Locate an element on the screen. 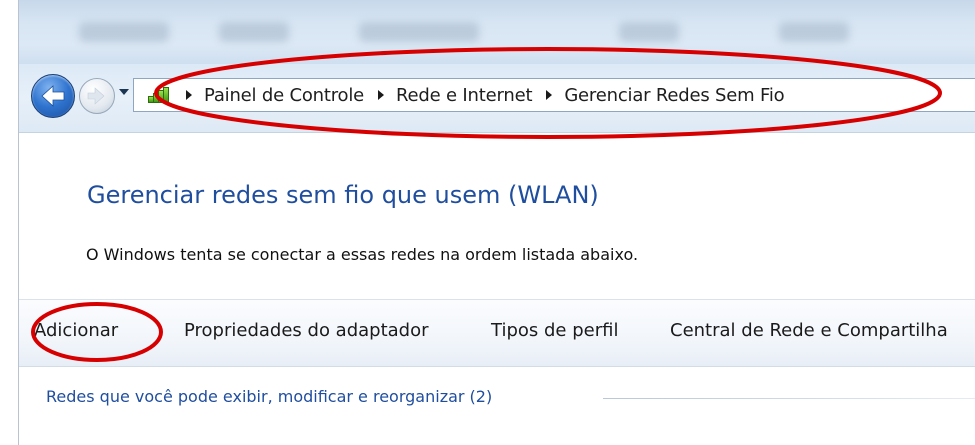 The image size is (975, 445). back-arrow-icon is located at coordinates (53, 96).